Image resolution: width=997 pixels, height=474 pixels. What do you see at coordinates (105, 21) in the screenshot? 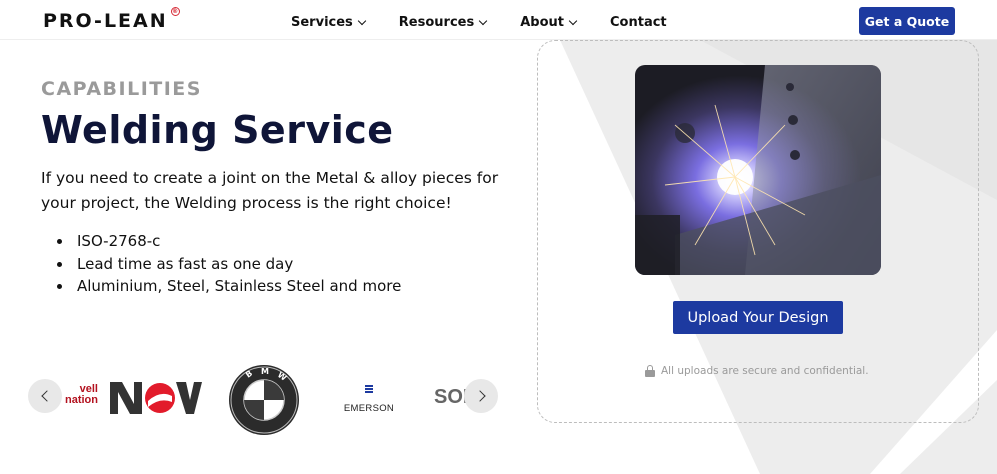
I see `logo-text: PRO-LEAN` at bounding box center [105, 21].